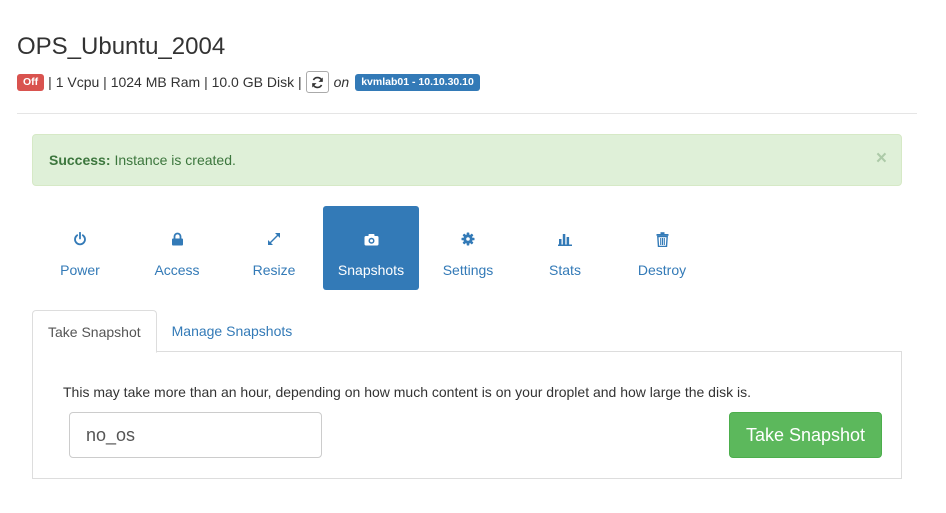  I want to click on tab-take-snapshot: Take Snapshot, so click(94, 331).